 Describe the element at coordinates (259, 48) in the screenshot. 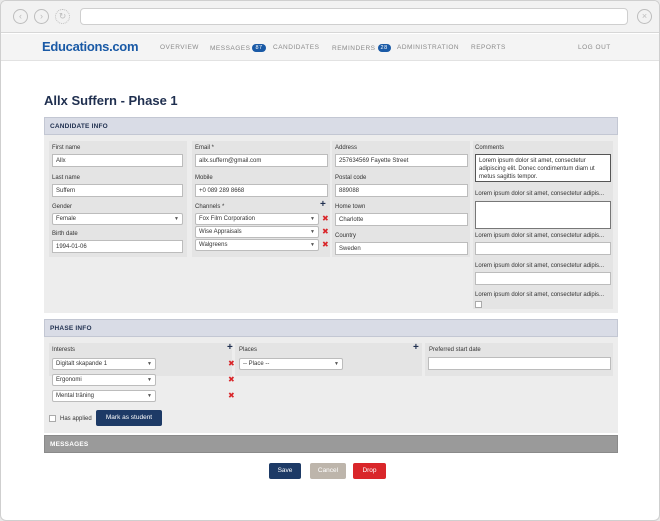

I see `messages-count-badge: 87` at that location.